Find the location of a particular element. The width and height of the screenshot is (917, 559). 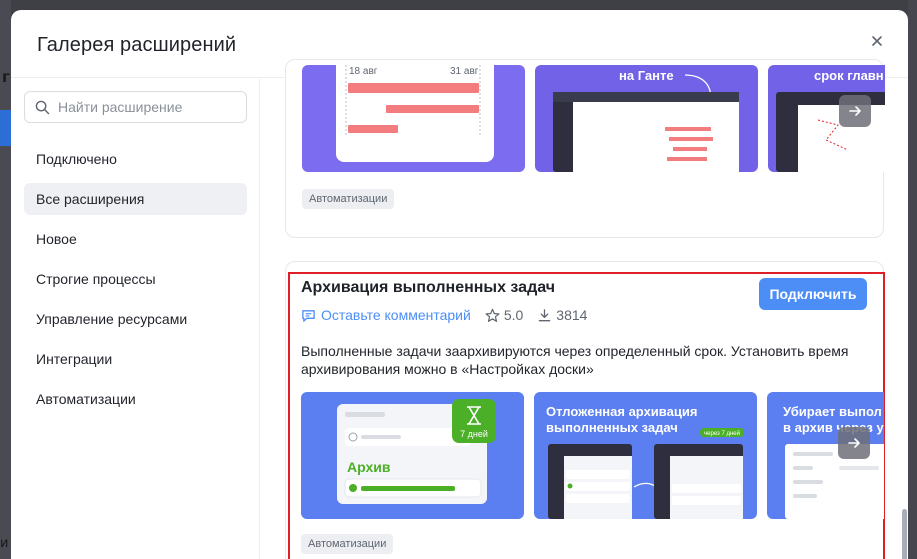

background-app-text: г is located at coordinates (6, 77).